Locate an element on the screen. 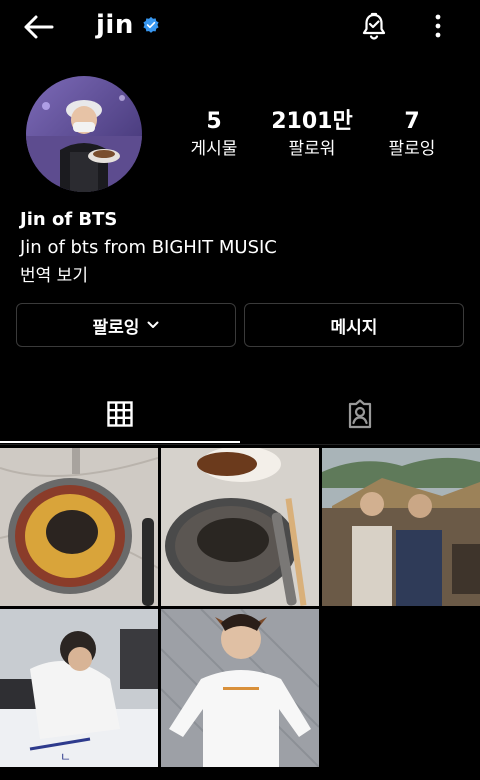 The image size is (480, 780). notification-bell-check-icon is located at coordinates (374, 26).